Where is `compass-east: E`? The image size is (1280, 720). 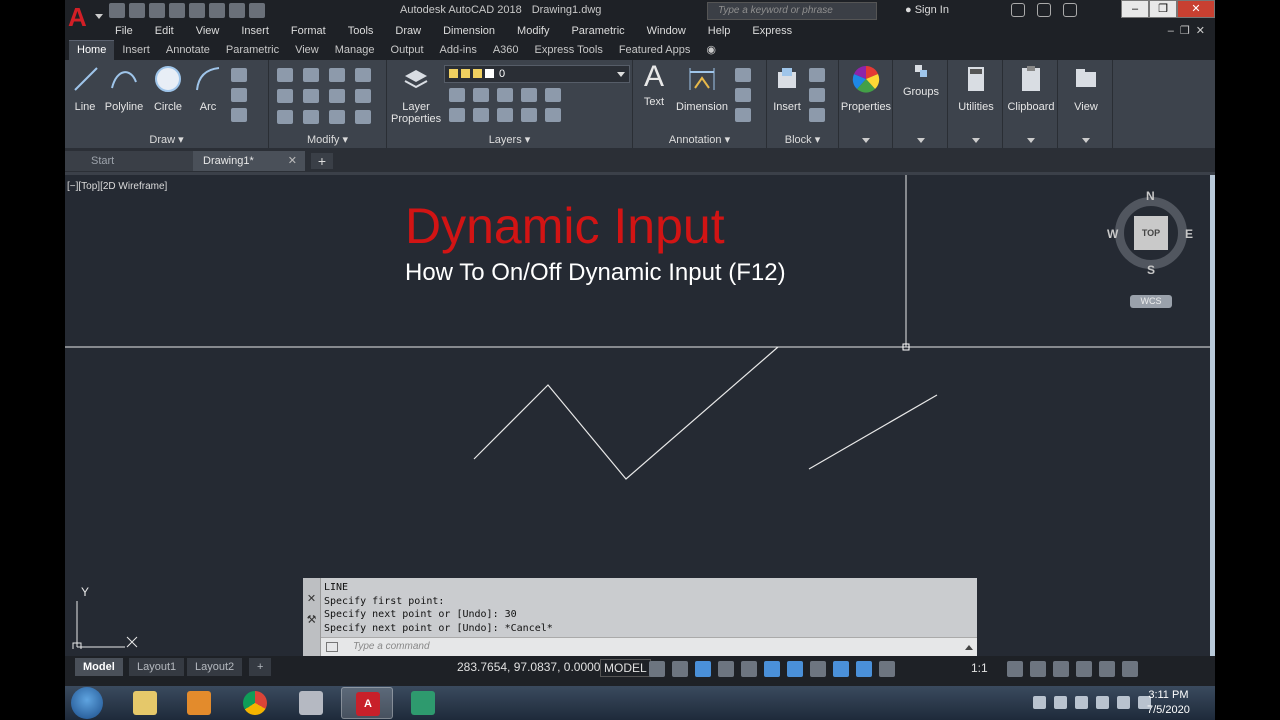 compass-east: E is located at coordinates (1189, 234).